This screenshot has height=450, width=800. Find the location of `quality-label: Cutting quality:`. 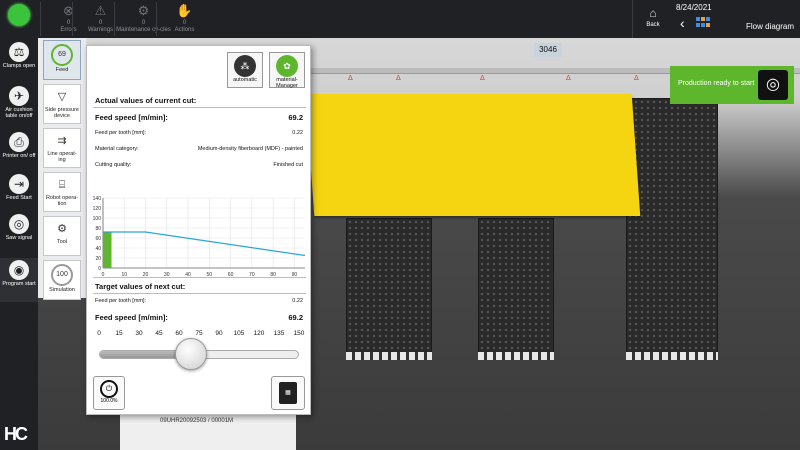

quality-label: Cutting quality: is located at coordinates (113, 165).